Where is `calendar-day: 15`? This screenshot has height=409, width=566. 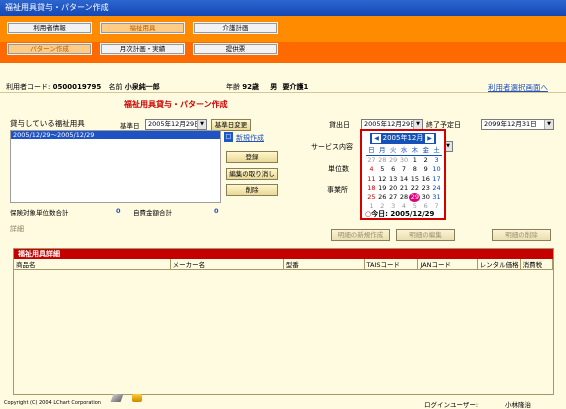
calendar-day: 15 is located at coordinates (414, 179).